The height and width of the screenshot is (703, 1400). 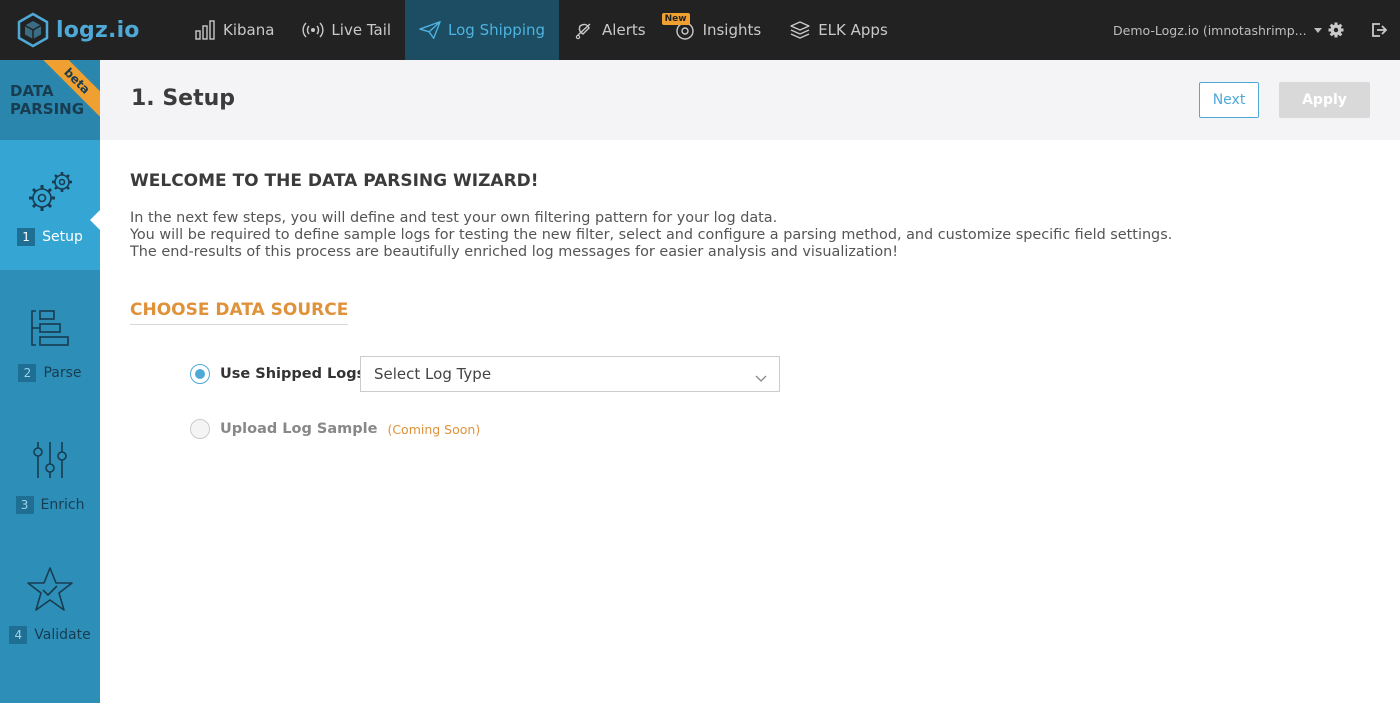 I want to click on nav-label: Kibana, so click(x=249, y=30).